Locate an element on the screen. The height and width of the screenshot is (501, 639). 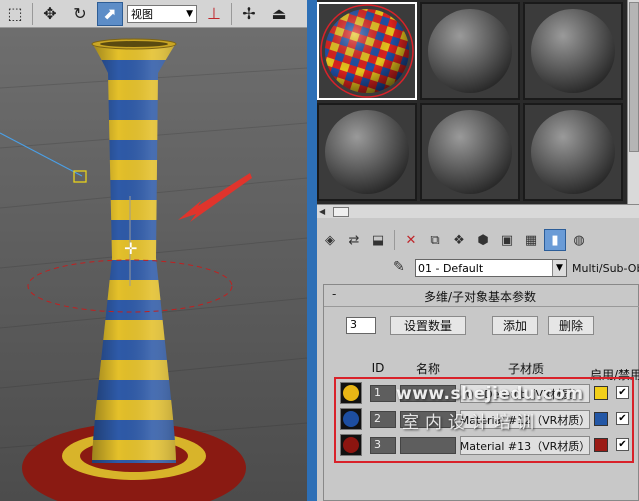
rollout-header: - 多维/子对象基本参数 is located at coordinates (481, 296).